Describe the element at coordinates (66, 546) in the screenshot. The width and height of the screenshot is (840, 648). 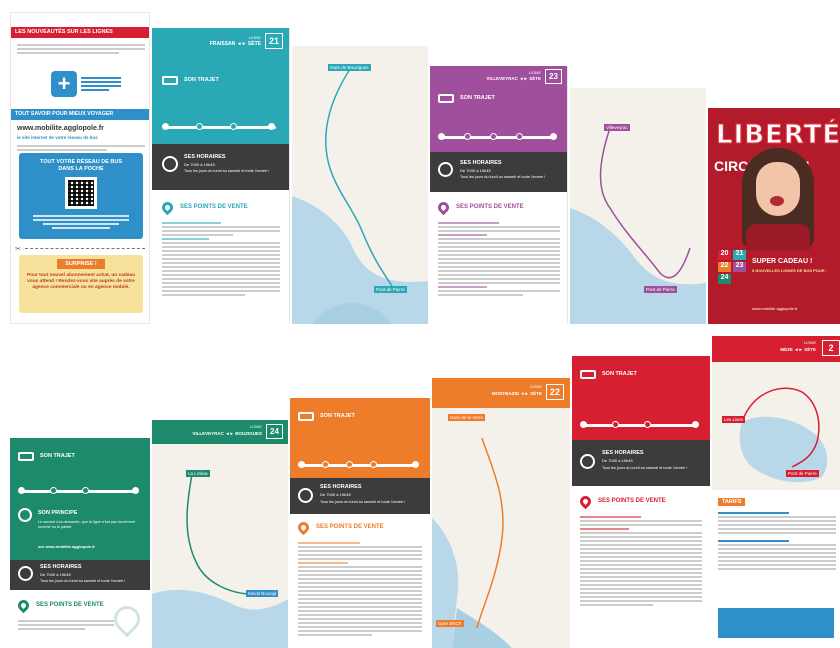
I see `line24-principe-url: sur www.mobilite.agglopole.fr` at that location.